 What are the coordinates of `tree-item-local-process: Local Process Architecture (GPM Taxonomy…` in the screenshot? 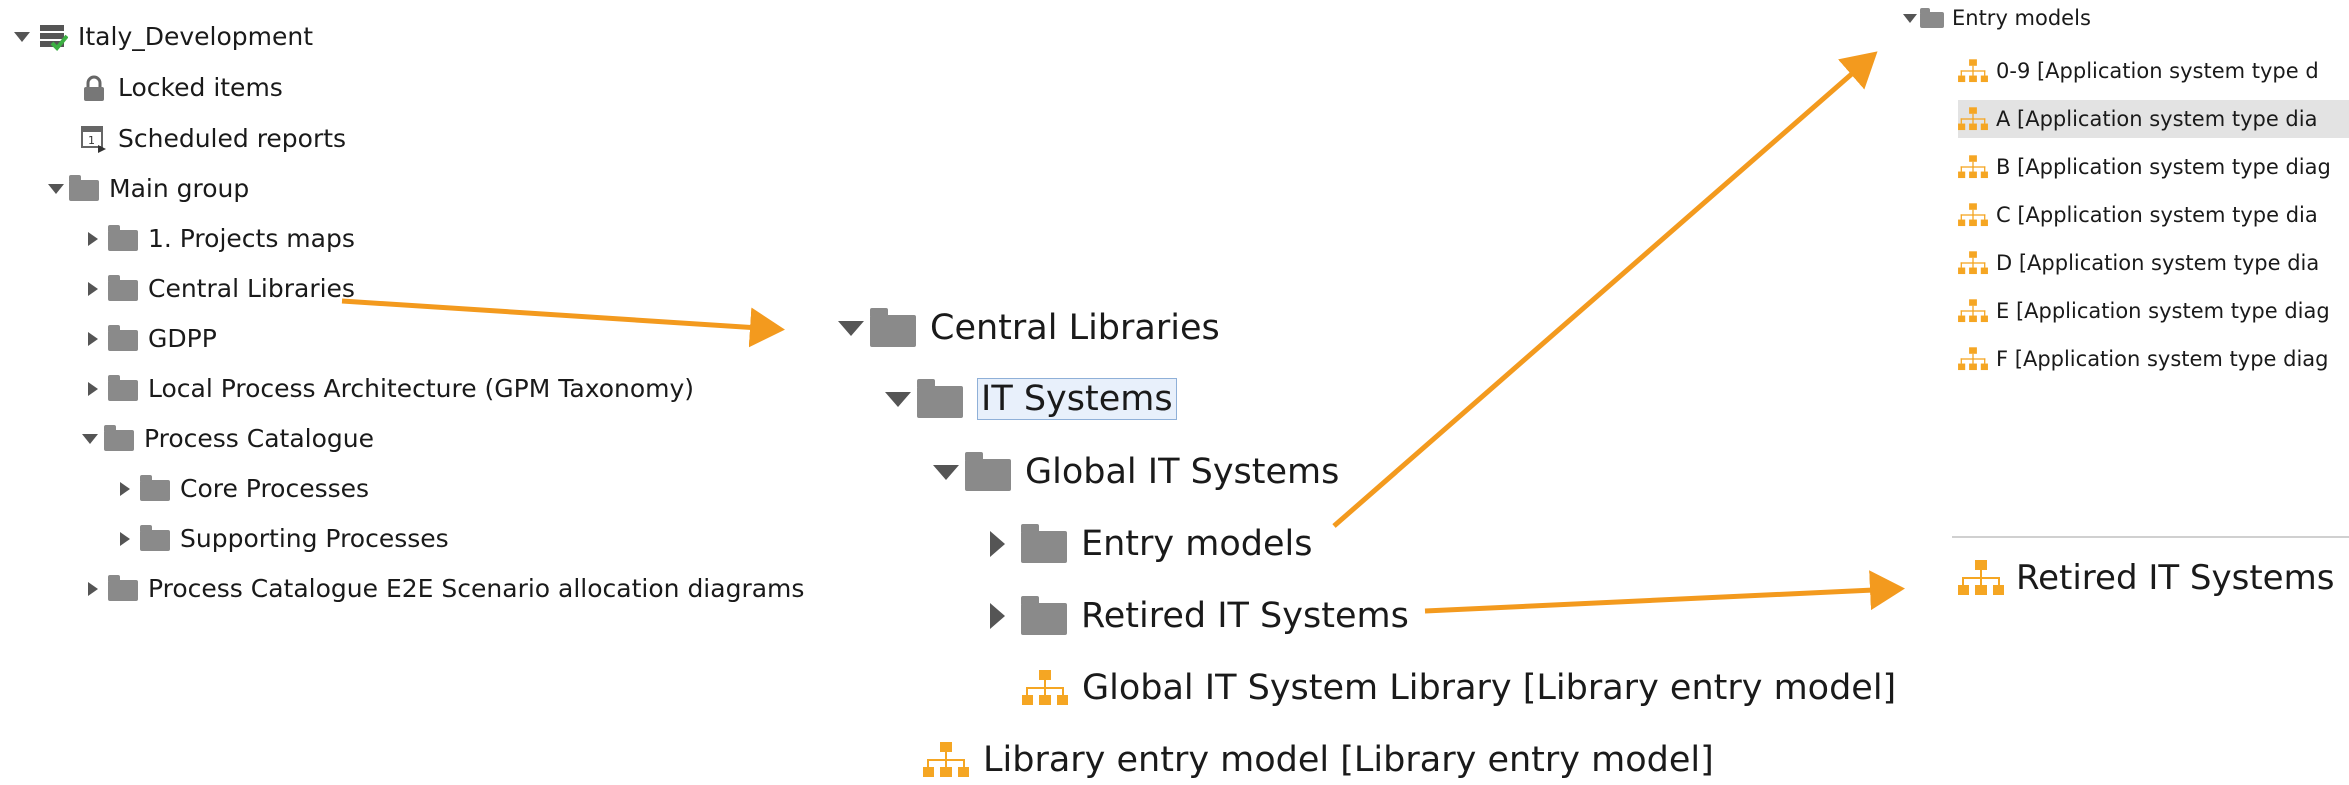 It's located at (391, 388).